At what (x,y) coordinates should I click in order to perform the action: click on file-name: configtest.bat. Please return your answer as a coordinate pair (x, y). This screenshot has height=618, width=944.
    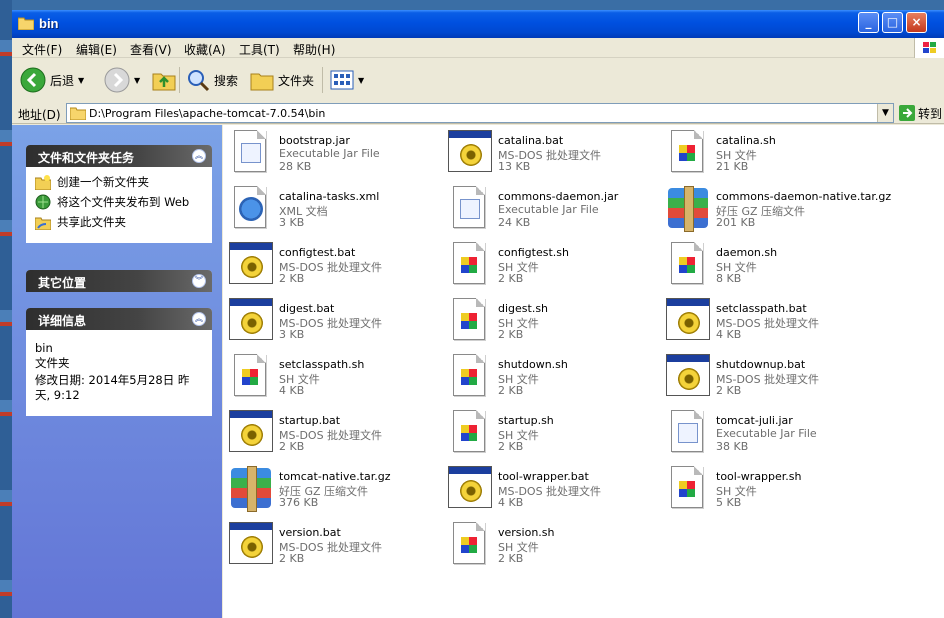
    Looking at the image, I should click on (317, 252).